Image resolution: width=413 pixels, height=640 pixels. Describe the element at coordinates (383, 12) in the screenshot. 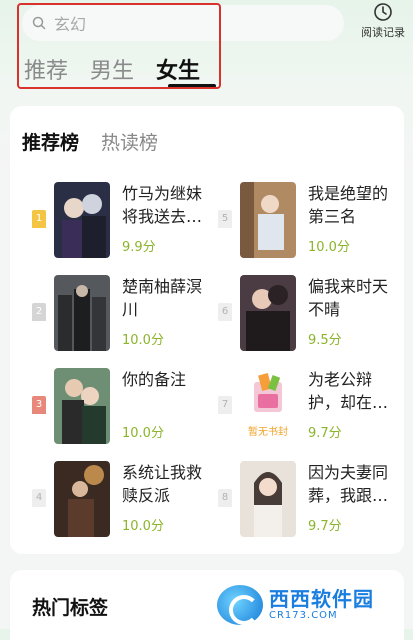

I see `clock-icon` at that location.